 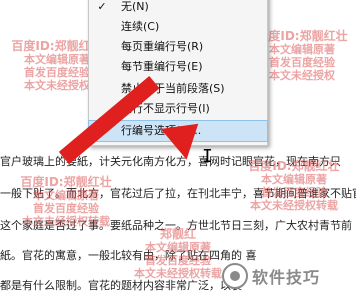 I want to click on menu-item-restart-each-section: 每节重编行号(E), so click(x=178, y=67).